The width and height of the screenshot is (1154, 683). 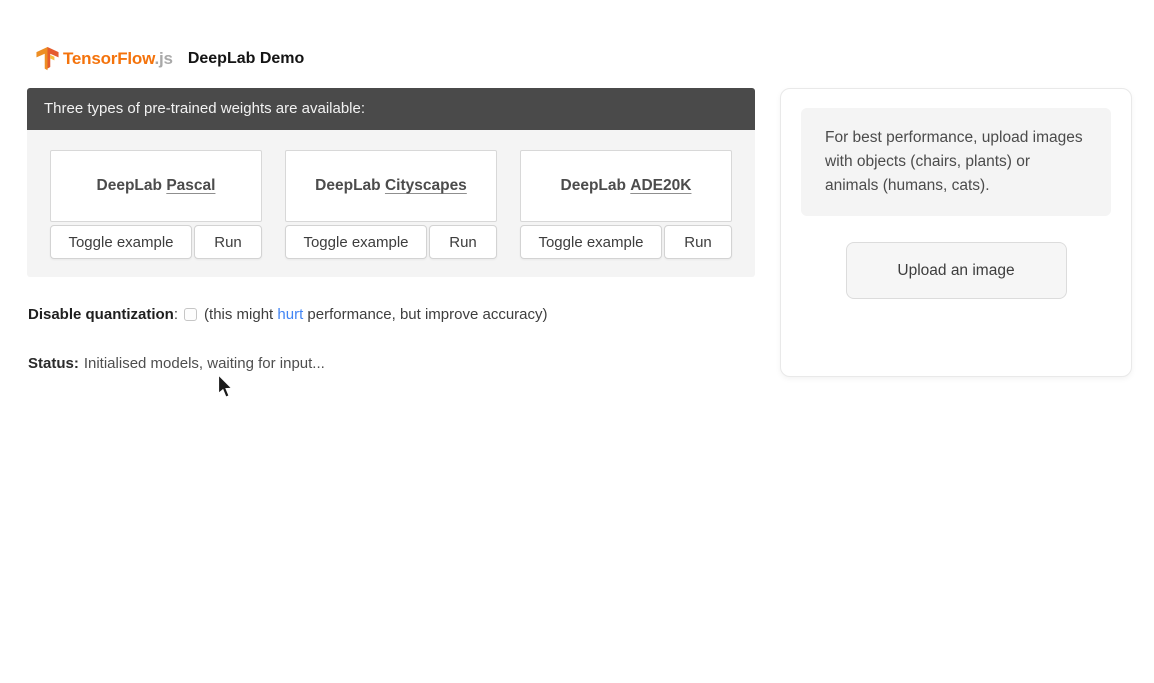 I want to click on model-buttons-pascal: Toggle example Run, so click(x=156, y=242).